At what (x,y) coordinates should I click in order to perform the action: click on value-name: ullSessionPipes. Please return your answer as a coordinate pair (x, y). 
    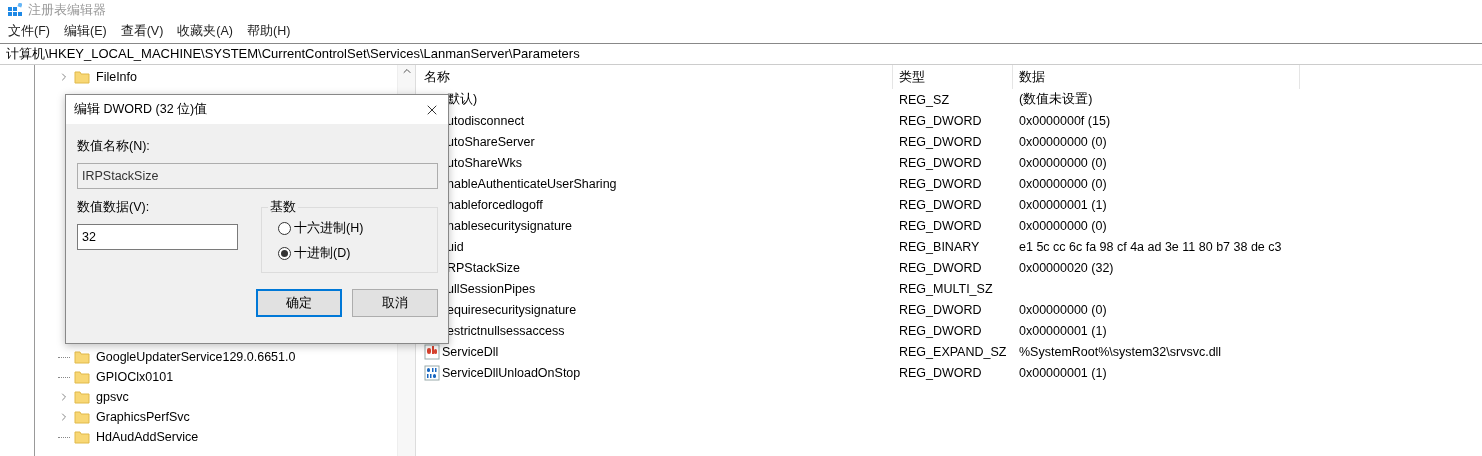
    Looking at the image, I should click on (491, 288).